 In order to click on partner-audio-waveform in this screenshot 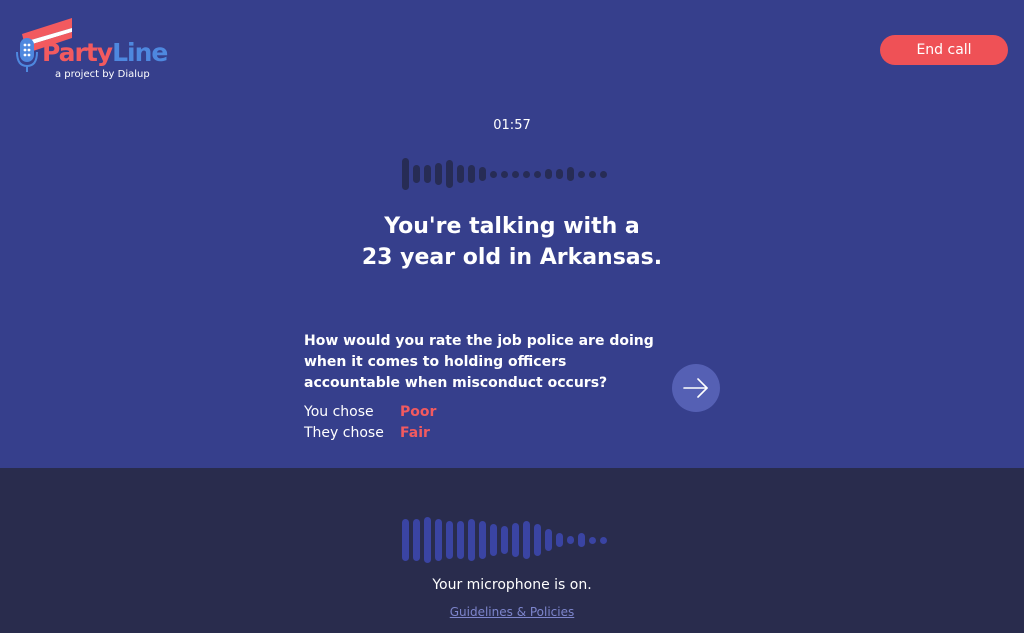, I will do `click(504, 174)`.